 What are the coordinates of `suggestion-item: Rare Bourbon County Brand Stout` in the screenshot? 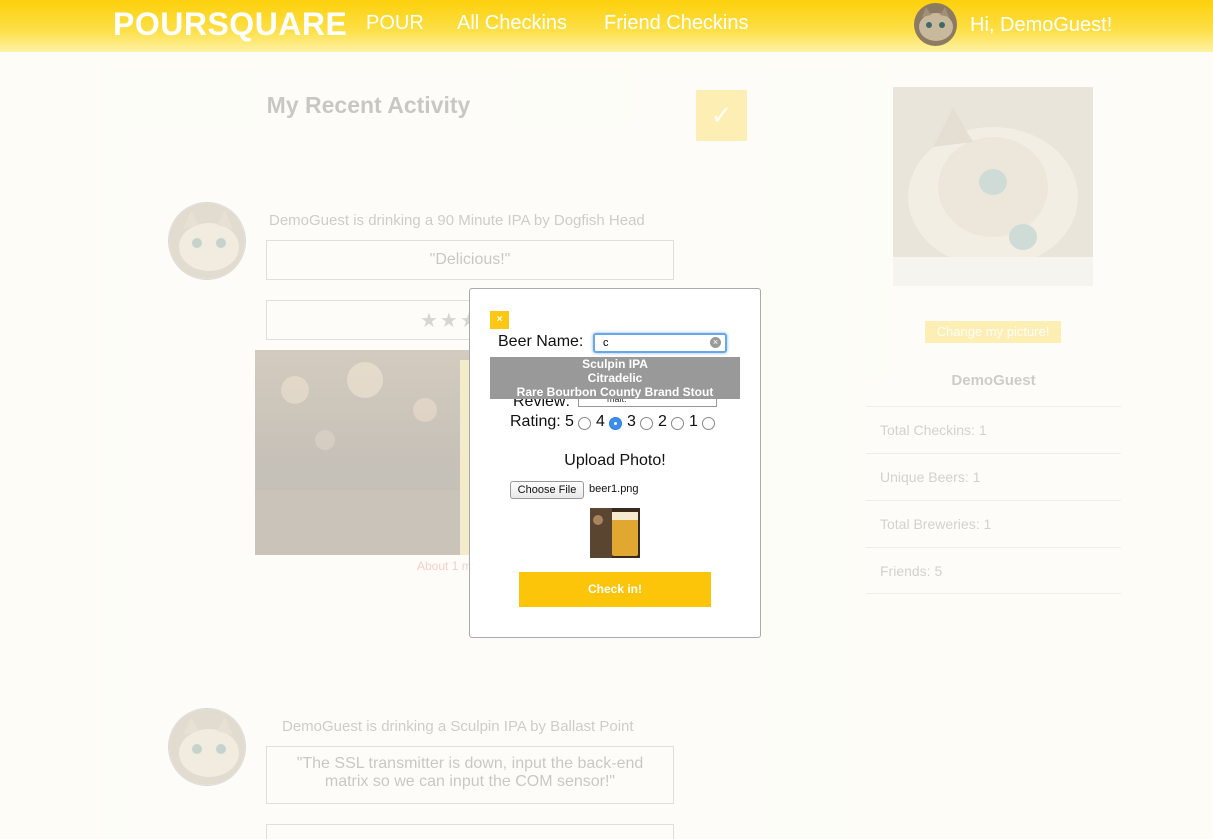 It's located at (615, 392).